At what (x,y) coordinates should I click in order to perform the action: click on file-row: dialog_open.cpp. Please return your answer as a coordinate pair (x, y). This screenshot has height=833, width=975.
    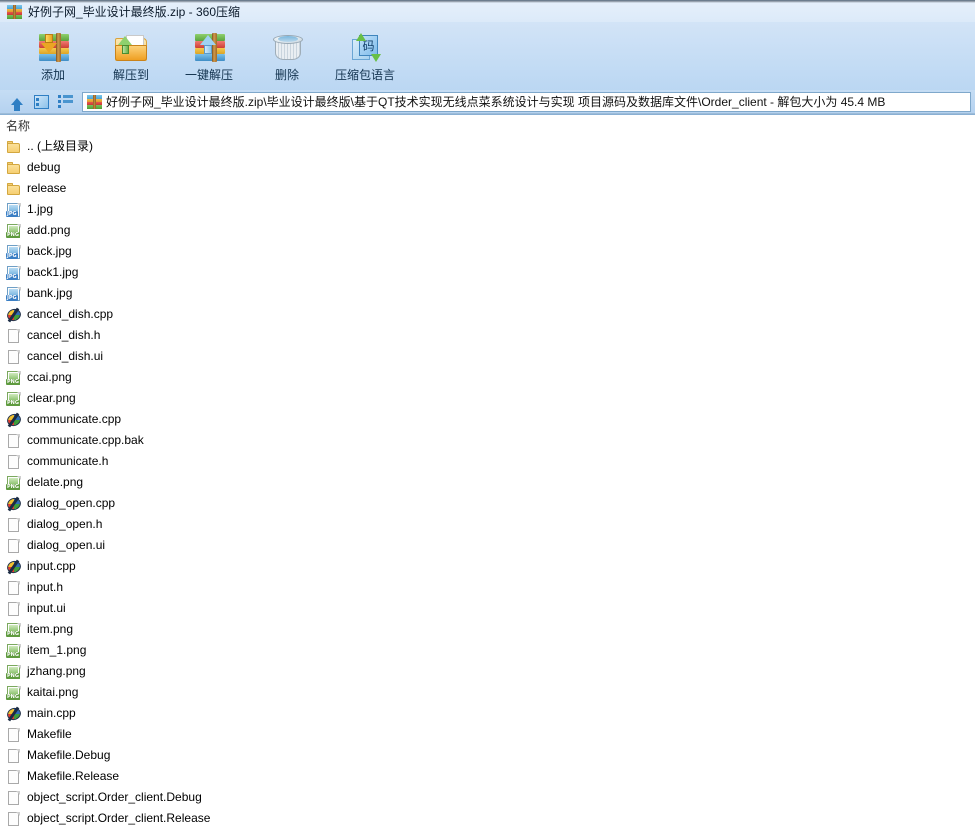
    Looking at the image, I should click on (490, 503).